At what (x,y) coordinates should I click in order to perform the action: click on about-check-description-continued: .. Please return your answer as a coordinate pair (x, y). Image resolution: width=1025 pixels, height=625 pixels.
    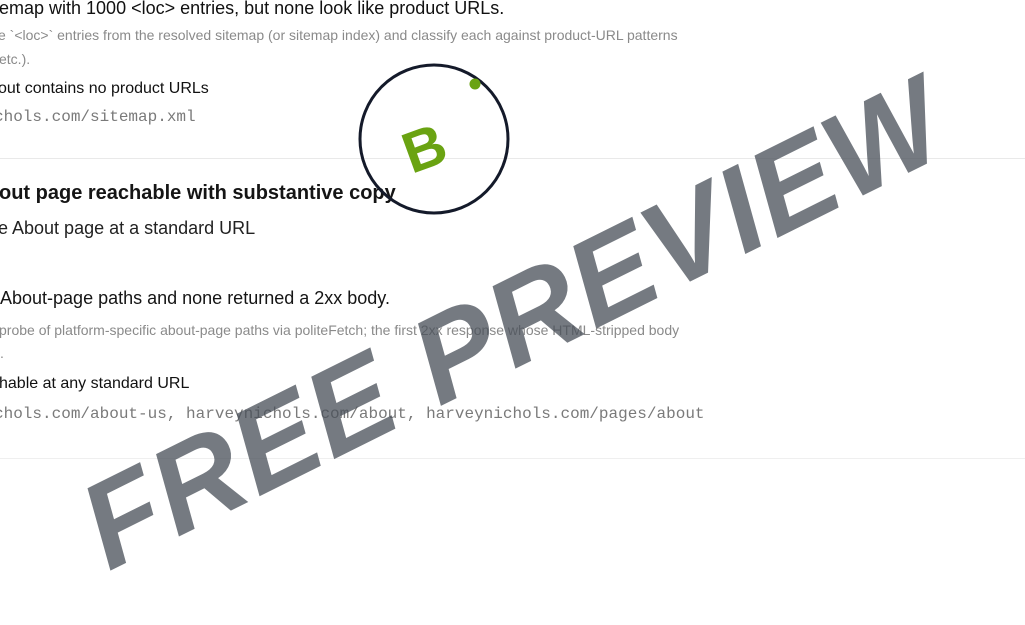
    Looking at the image, I should click on (2, 353).